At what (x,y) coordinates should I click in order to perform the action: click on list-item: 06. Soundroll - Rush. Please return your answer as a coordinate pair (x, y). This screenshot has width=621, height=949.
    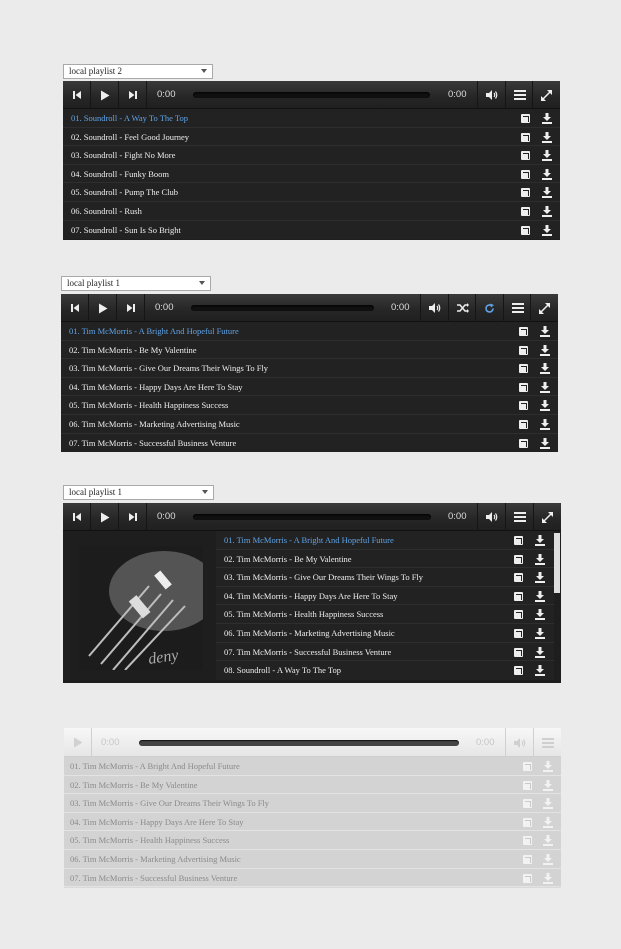
    Looking at the image, I should click on (311, 211).